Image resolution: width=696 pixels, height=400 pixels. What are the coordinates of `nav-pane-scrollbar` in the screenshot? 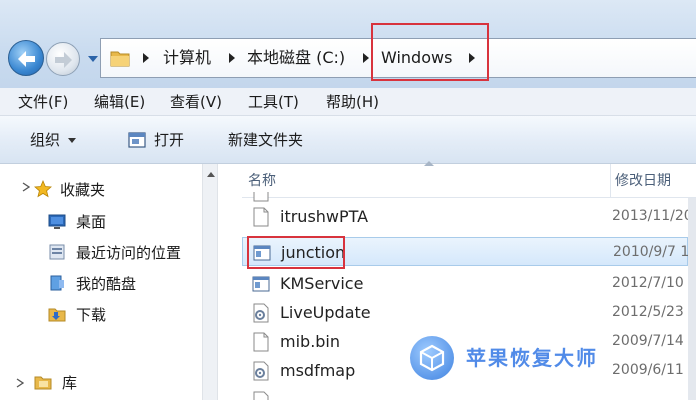 It's located at (210, 282).